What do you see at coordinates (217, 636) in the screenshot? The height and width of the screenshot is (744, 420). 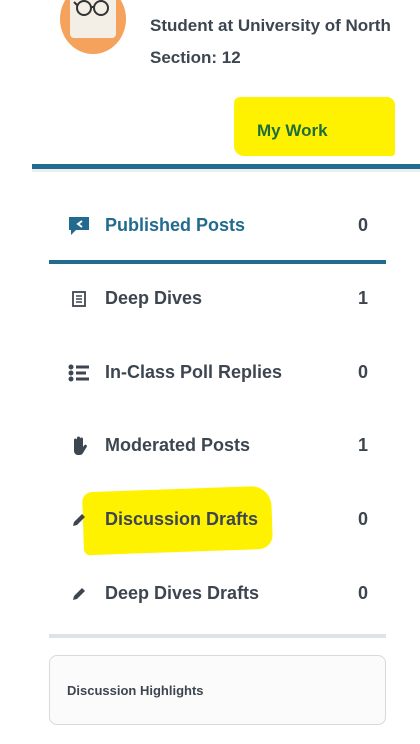 I see `list-divider` at bounding box center [217, 636].